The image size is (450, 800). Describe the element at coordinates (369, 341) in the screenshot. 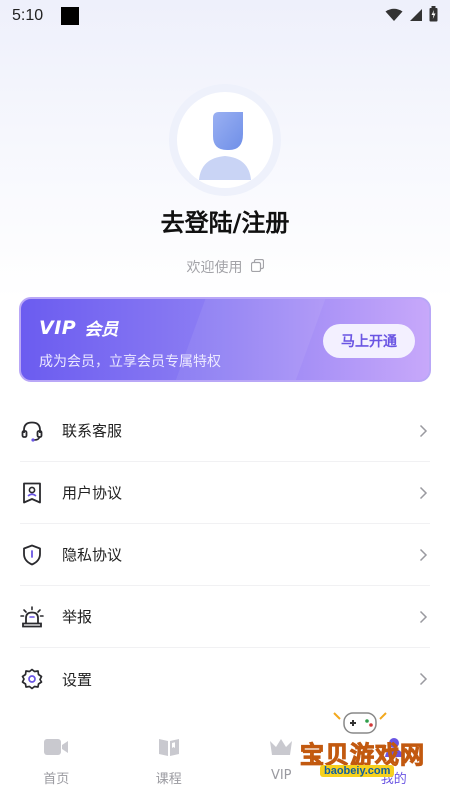

I see `activate-vip-button: 马上开通` at that location.